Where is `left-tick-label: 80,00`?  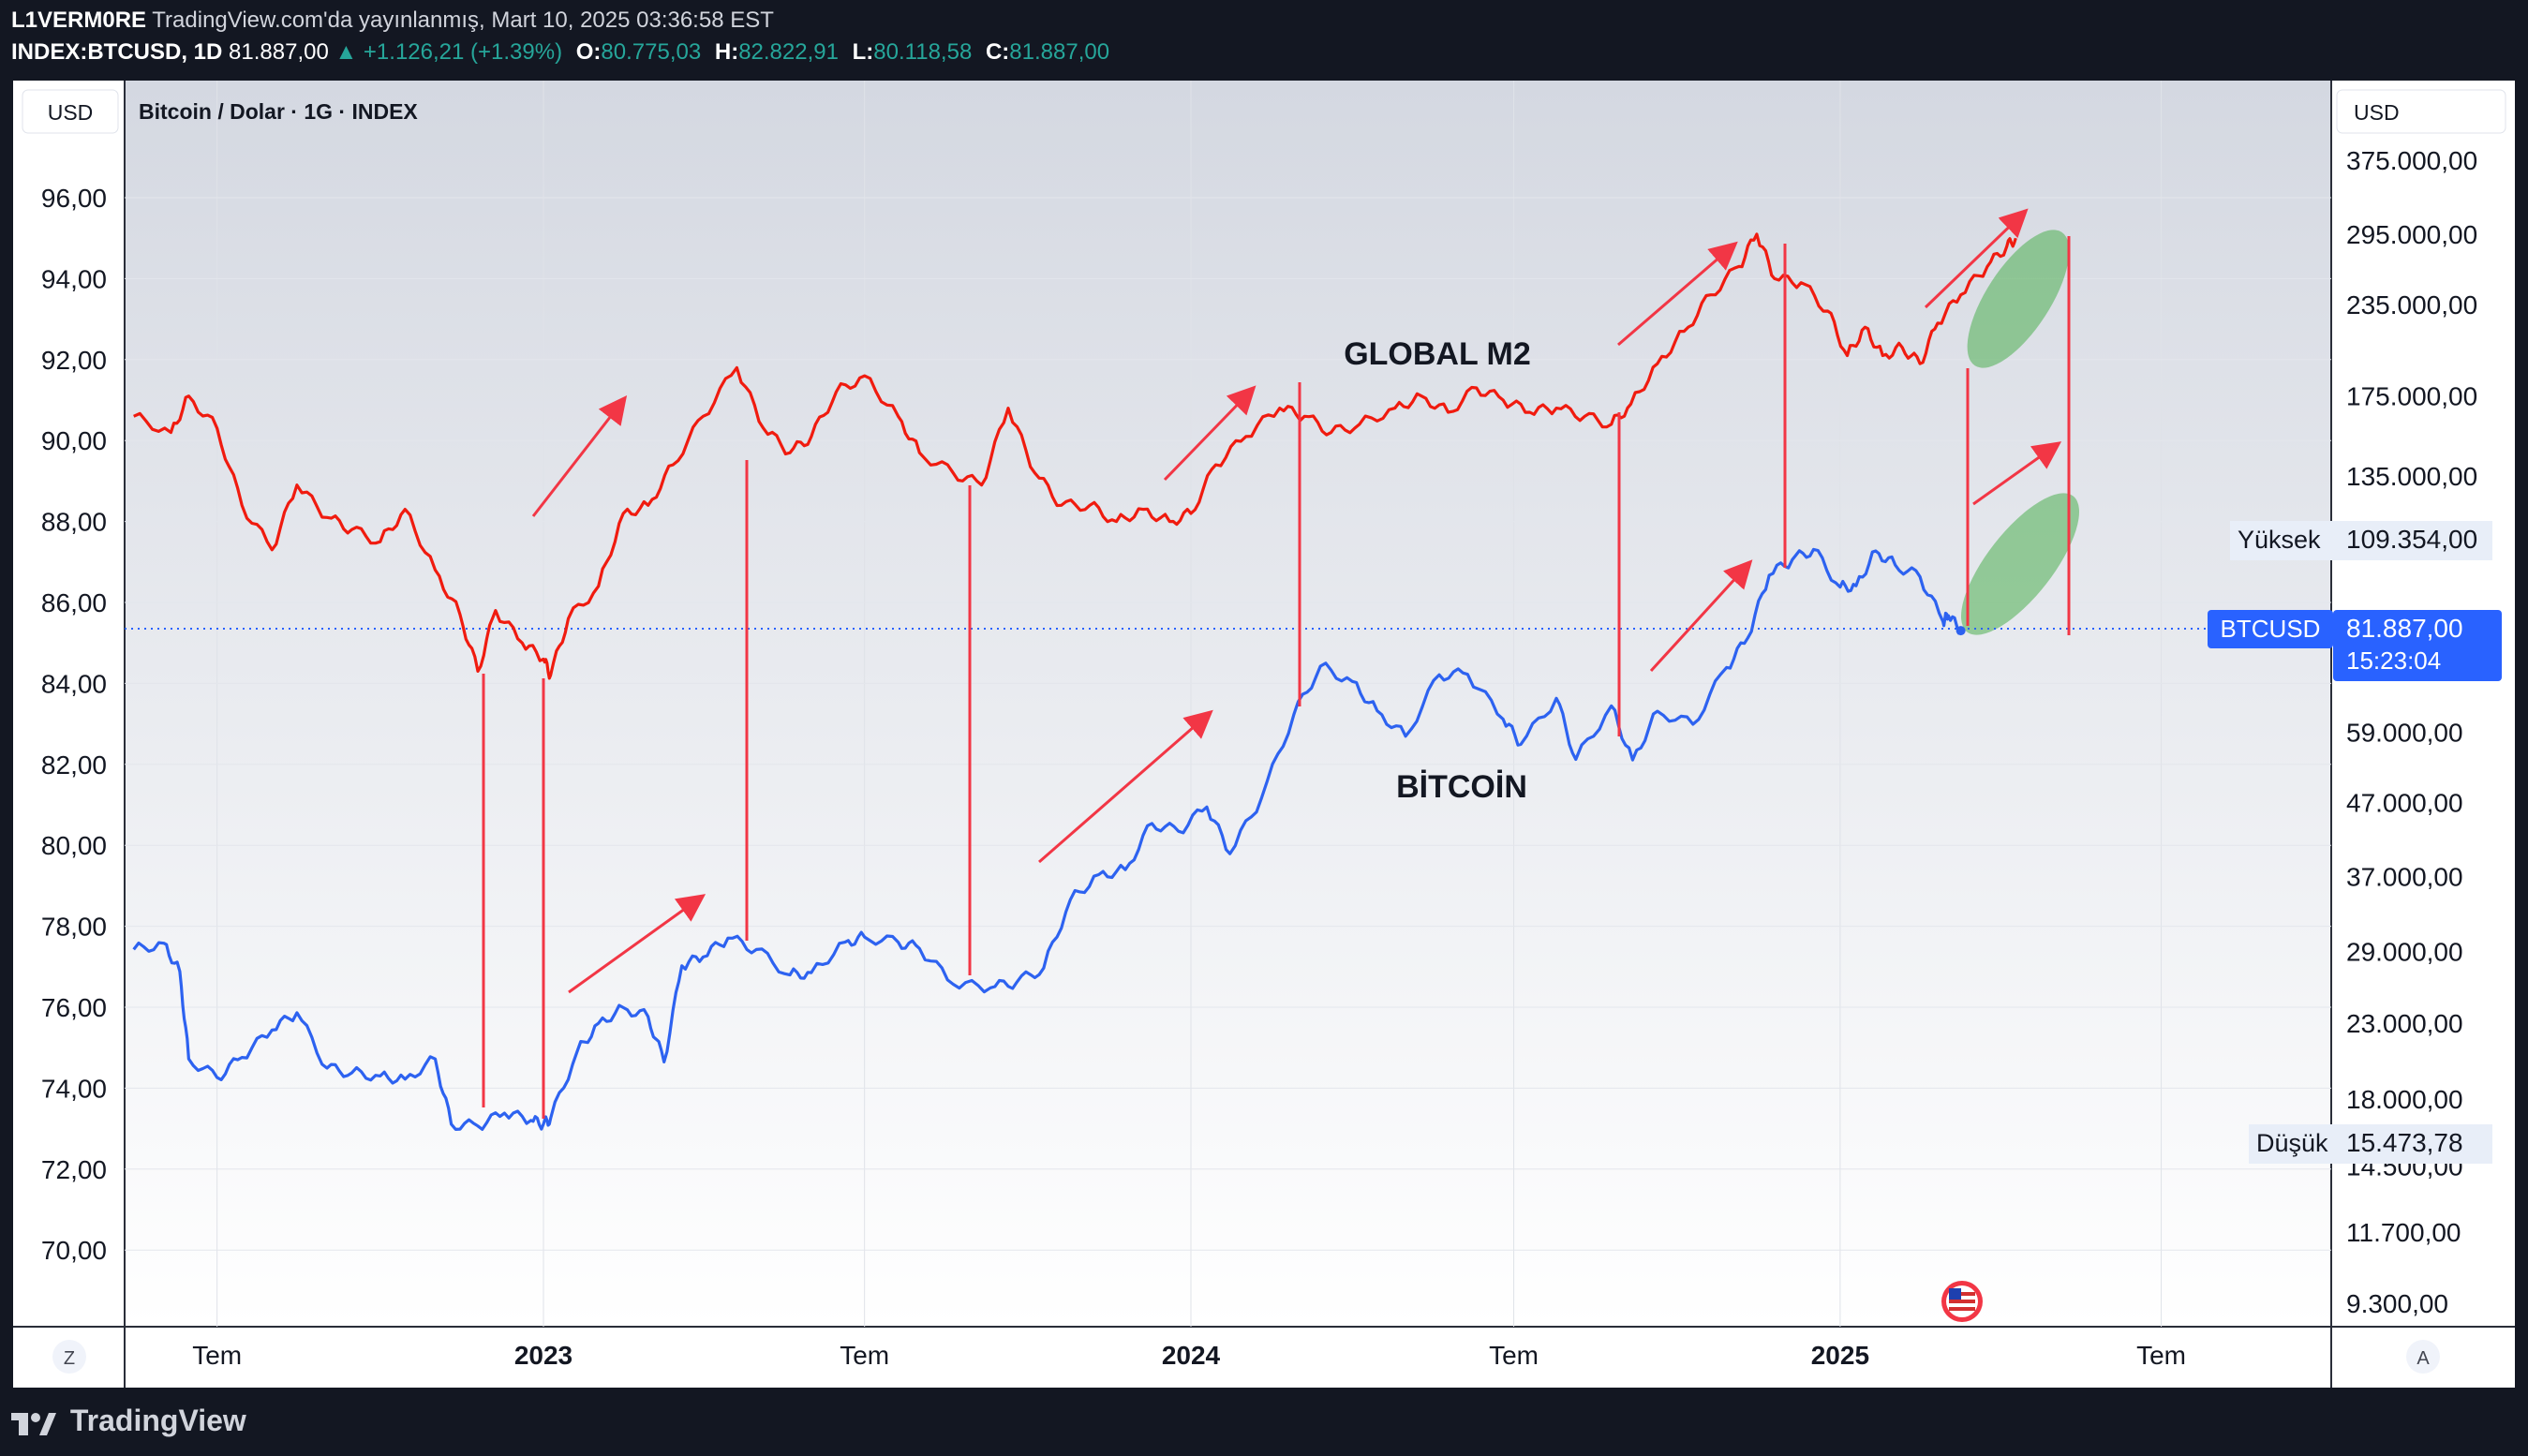 left-tick-label: 80,00 is located at coordinates (74, 845).